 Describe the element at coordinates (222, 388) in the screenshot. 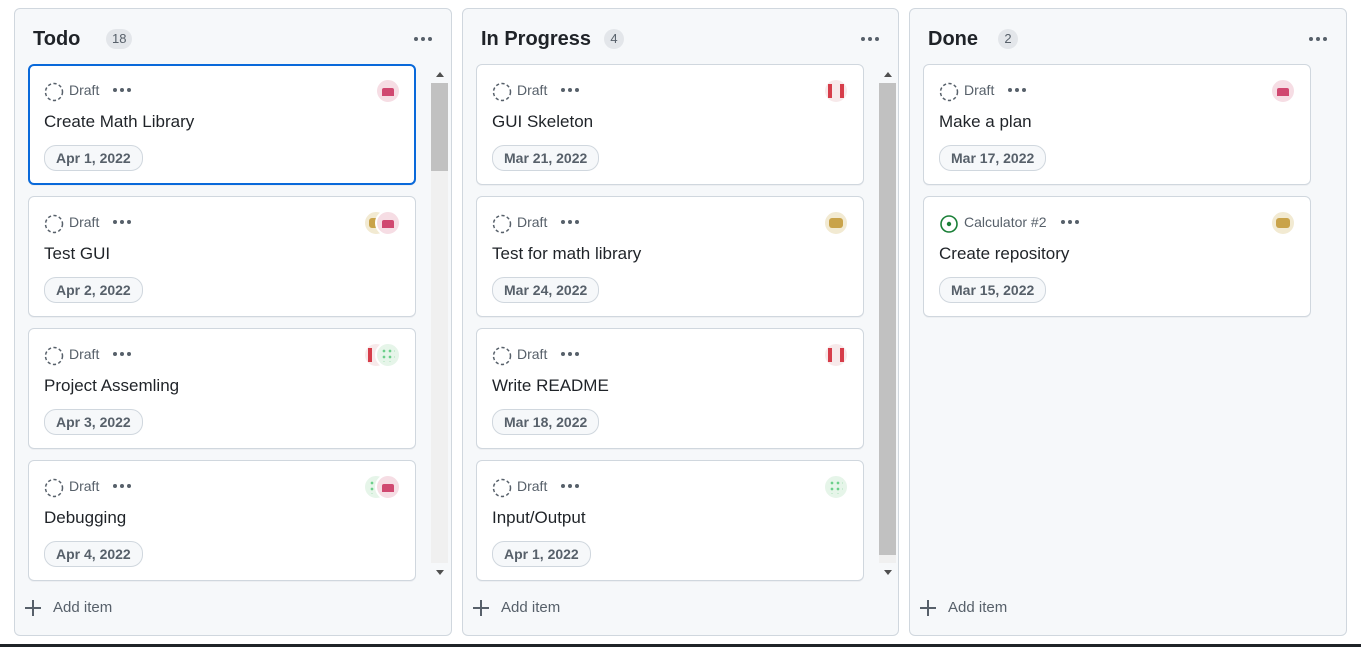

I see `item-card: Draft Project Assemling Apr 3, 2022` at that location.